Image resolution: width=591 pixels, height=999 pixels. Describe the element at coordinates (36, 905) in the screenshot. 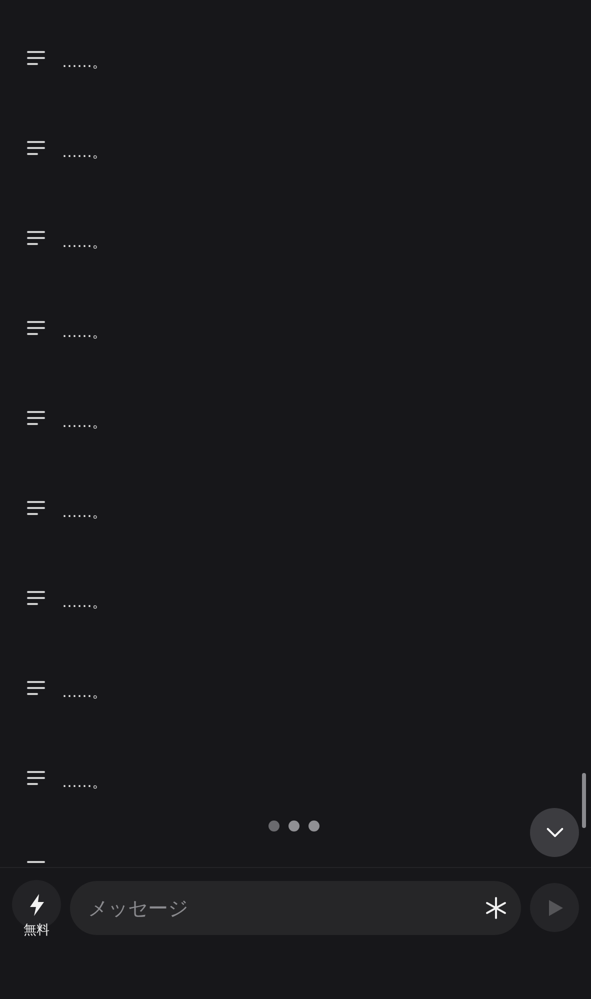

I see `lightning-icon` at that location.